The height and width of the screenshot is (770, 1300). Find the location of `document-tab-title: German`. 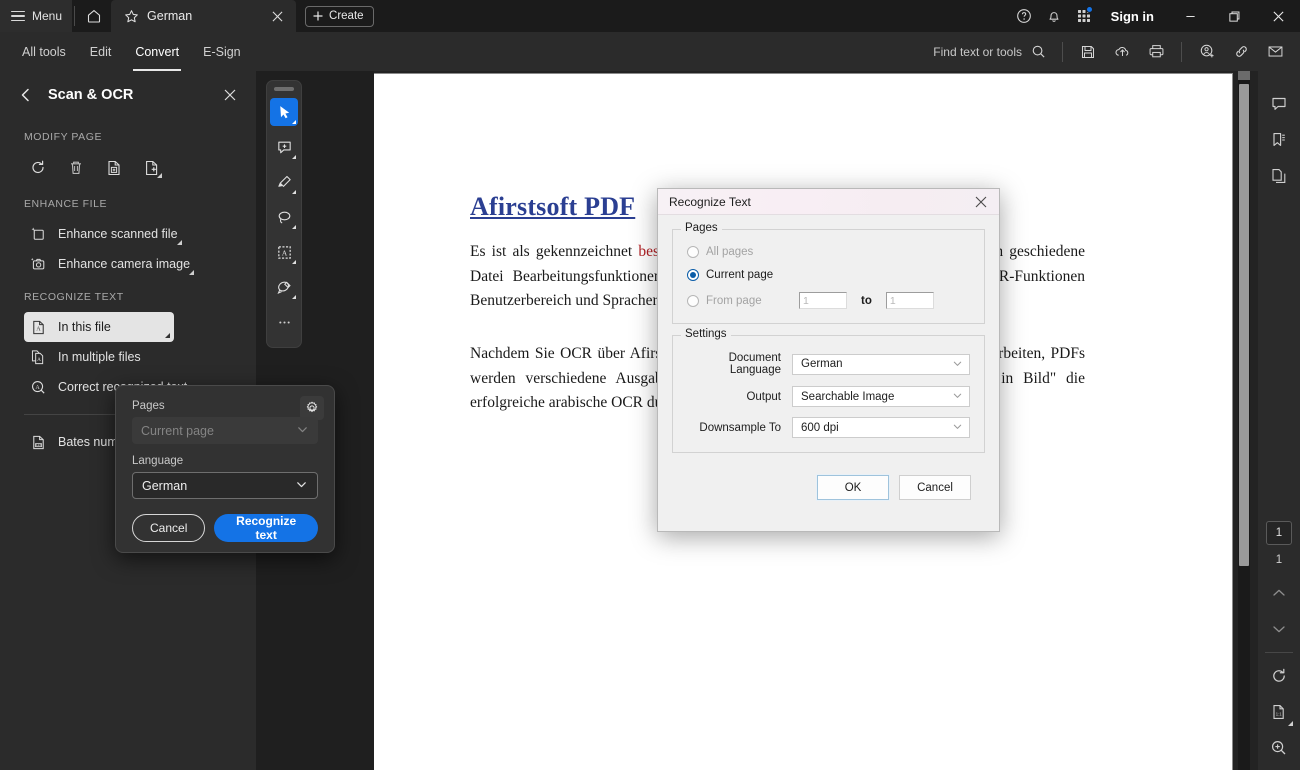

document-tab-title: German is located at coordinates (170, 16).